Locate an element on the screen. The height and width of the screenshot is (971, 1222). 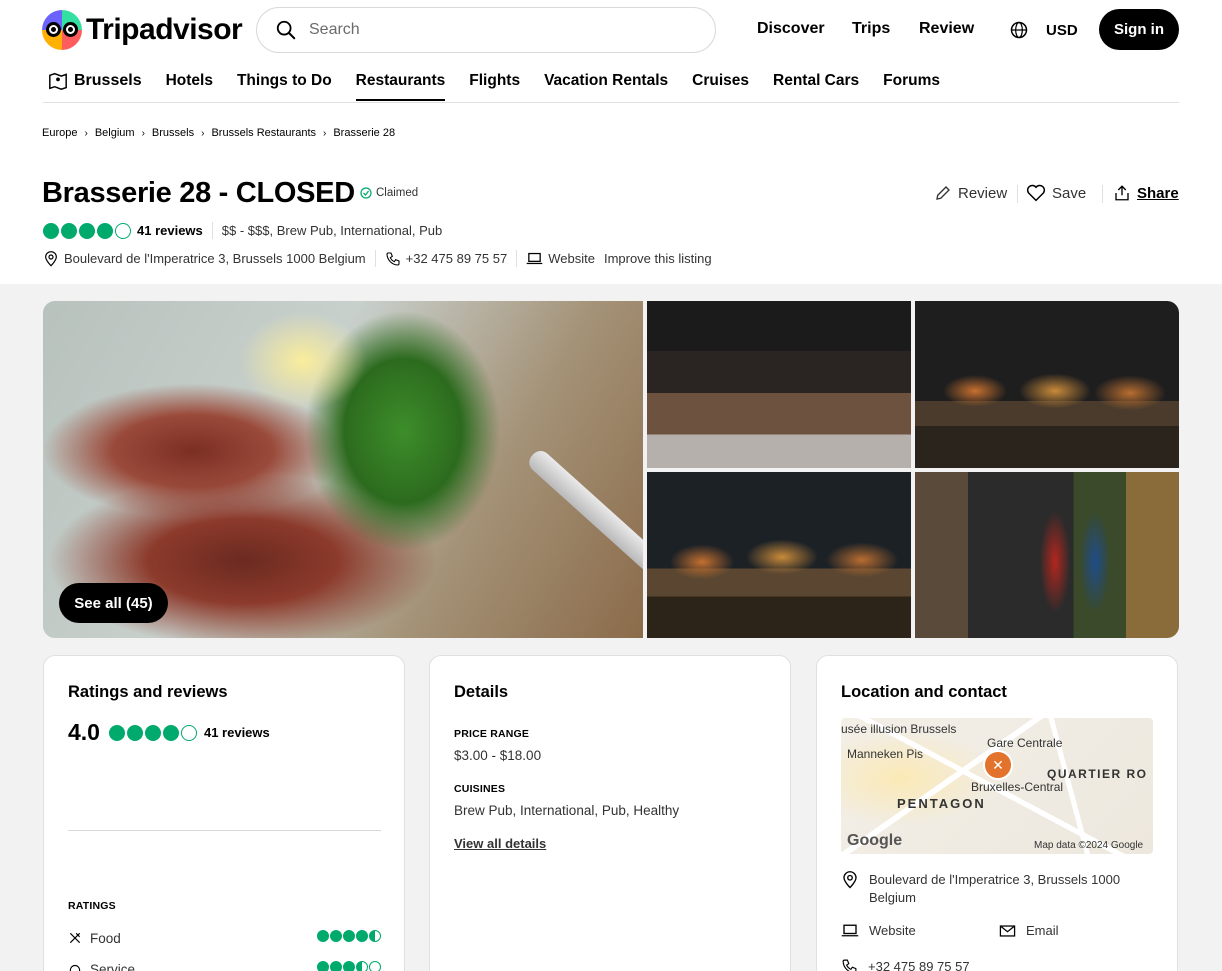
tab-hotels: Hotels is located at coordinates (189, 86).